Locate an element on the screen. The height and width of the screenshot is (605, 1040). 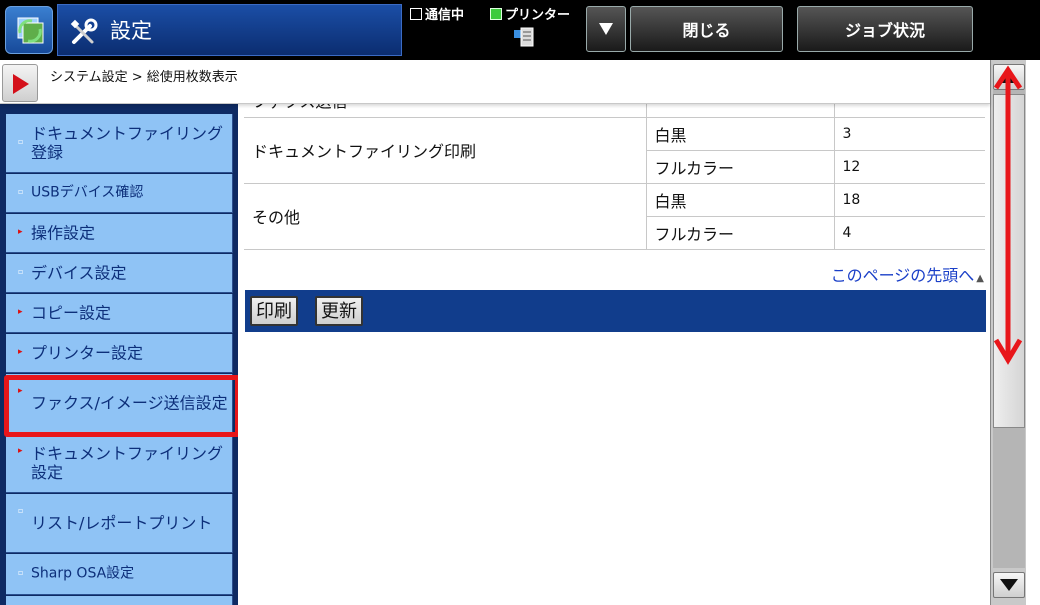
tools-icon is located at coordinates (84, 31).